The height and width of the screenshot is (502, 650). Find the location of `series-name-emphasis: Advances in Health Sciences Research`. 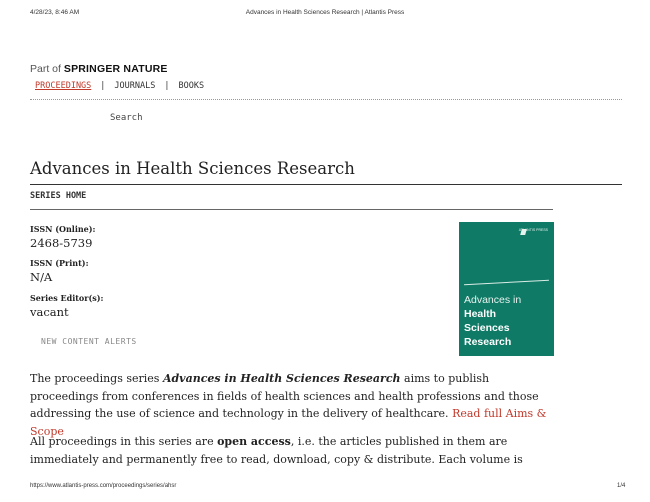

series-name-emphasis: Advances in Health Sciences Research is located at coordinates (281, 378).